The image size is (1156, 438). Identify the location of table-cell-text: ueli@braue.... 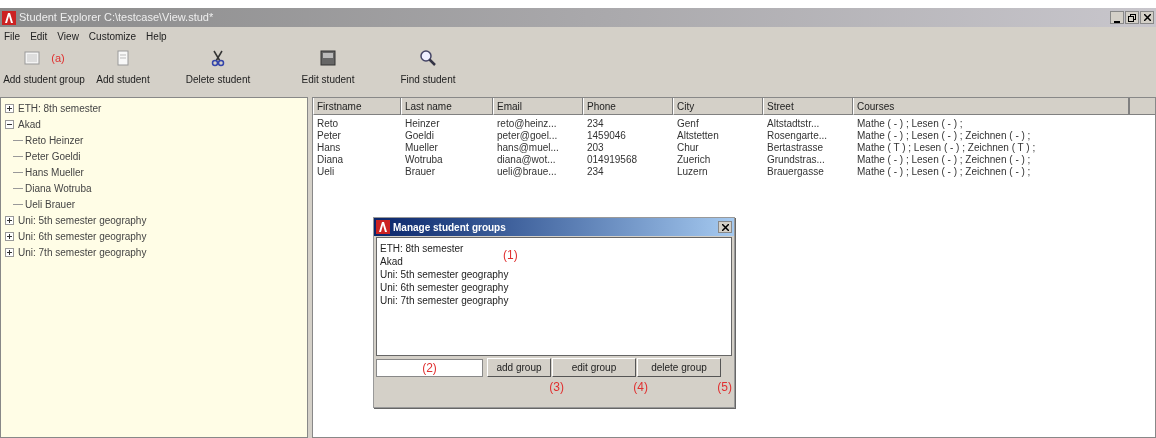
(527, 172).